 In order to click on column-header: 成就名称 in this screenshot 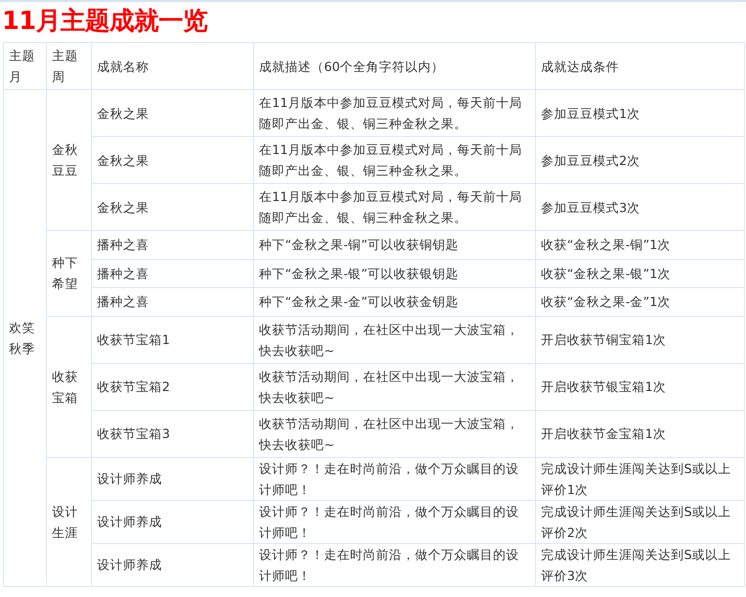, I will do `click(173, 66)`.